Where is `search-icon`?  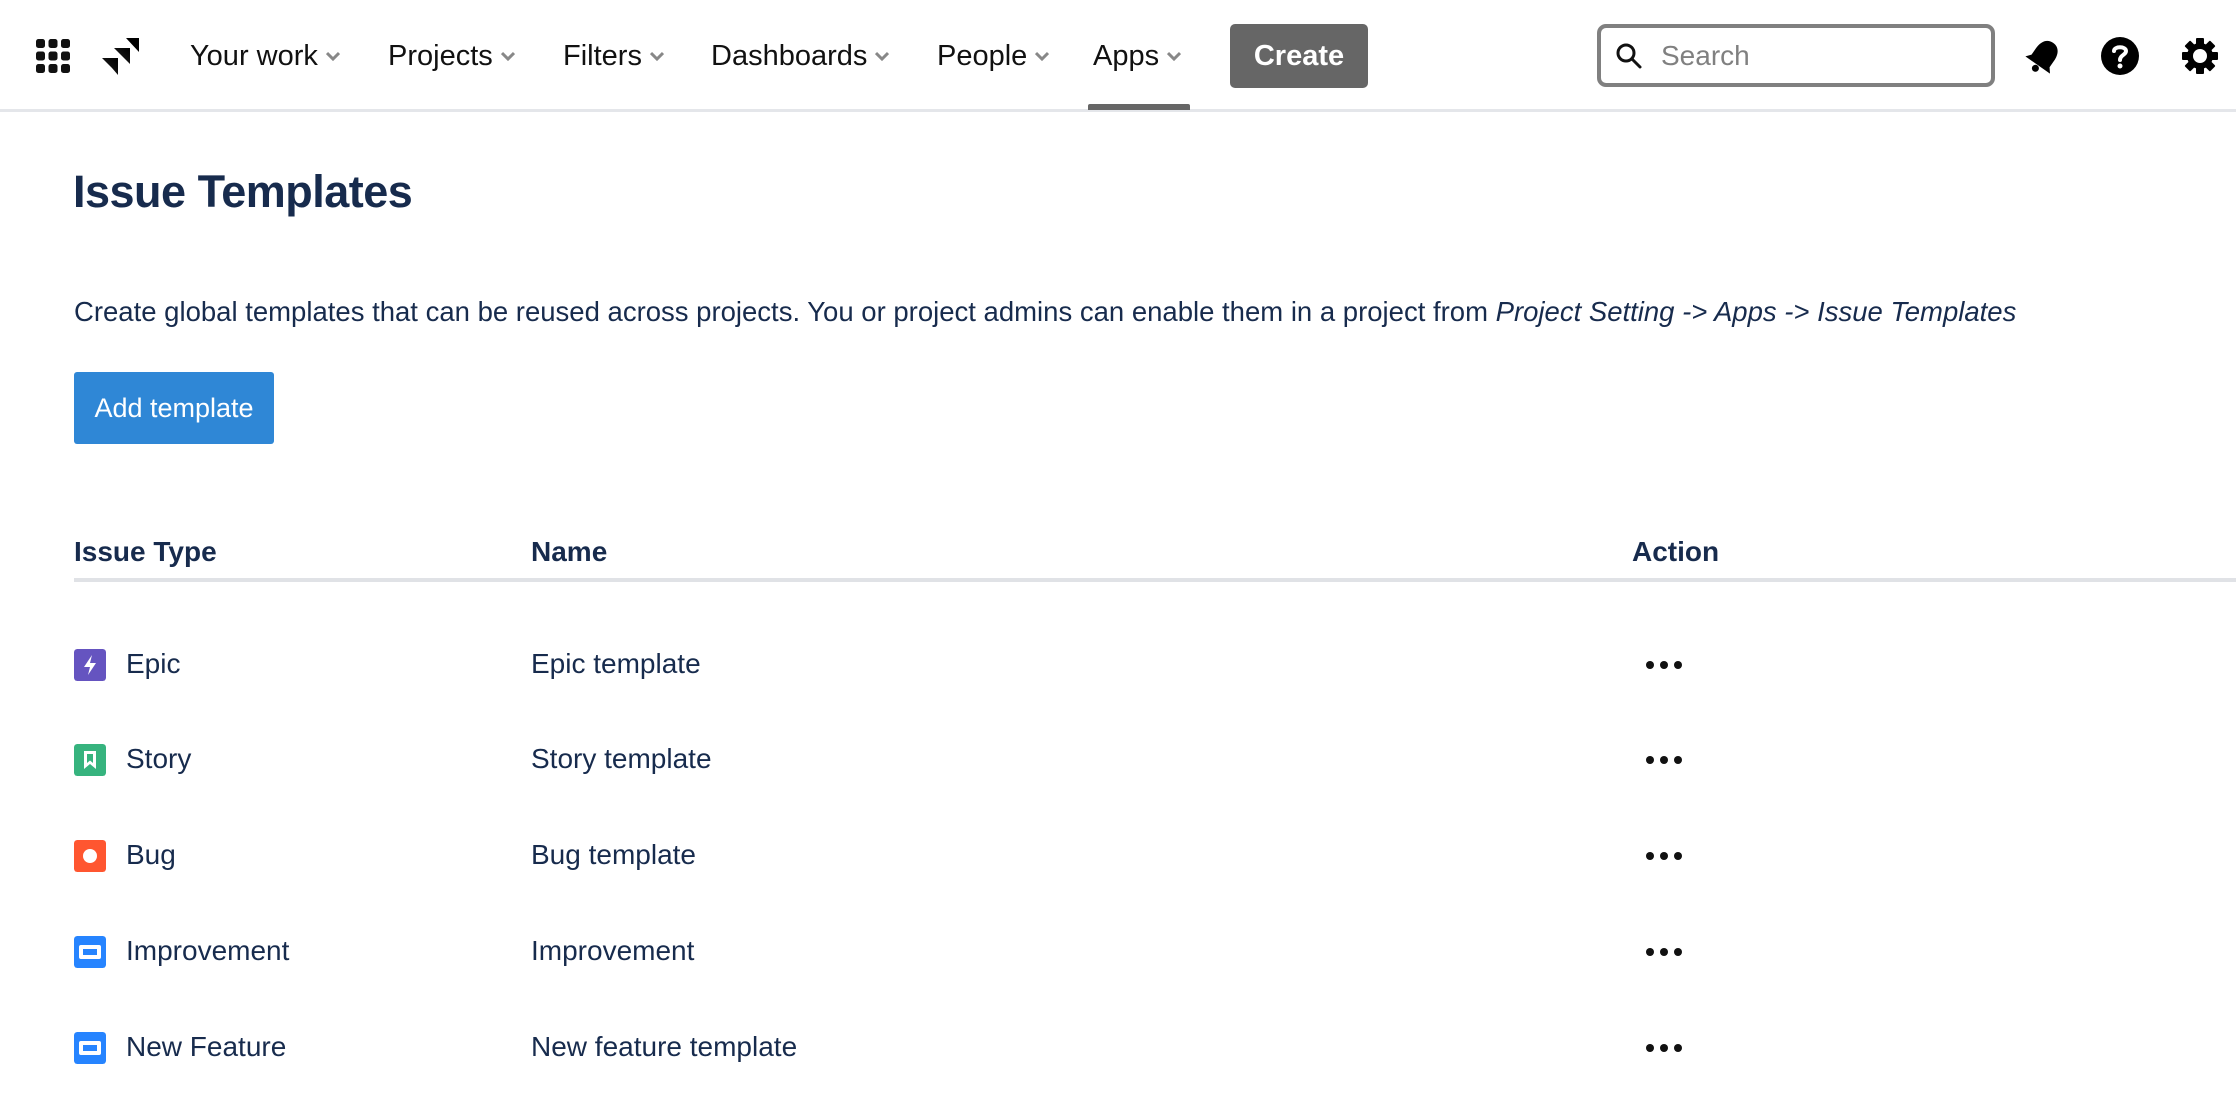 search-icon is located at coordinates (1629, 55).